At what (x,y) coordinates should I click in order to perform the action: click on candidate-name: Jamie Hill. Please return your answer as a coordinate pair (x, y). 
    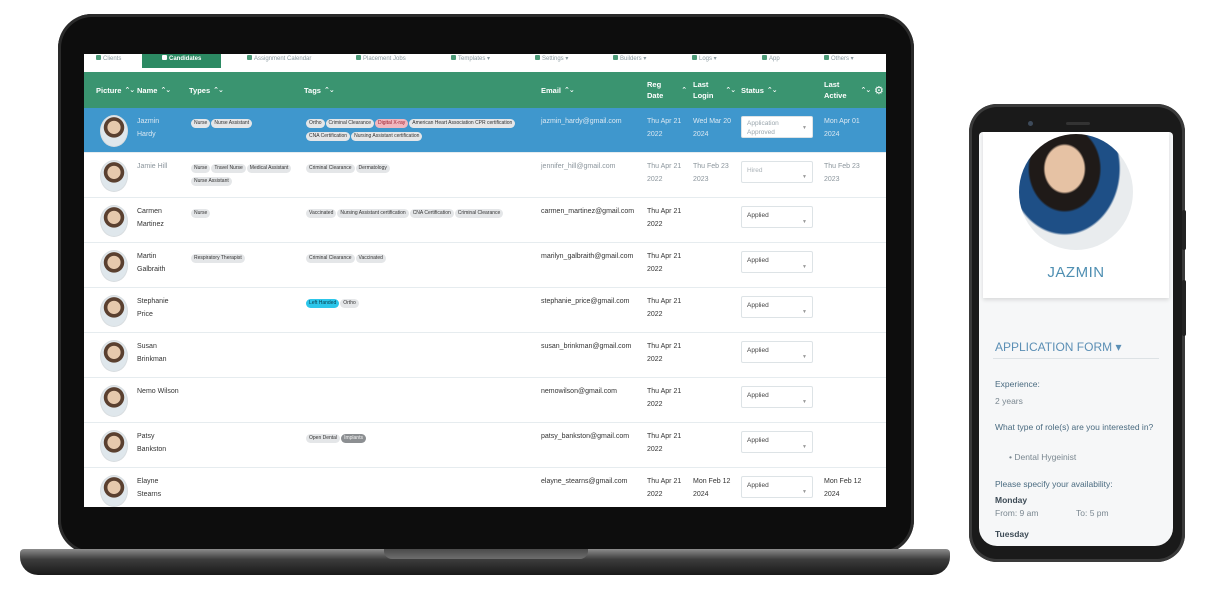
    Looking at the image, I should click on (163, 166).